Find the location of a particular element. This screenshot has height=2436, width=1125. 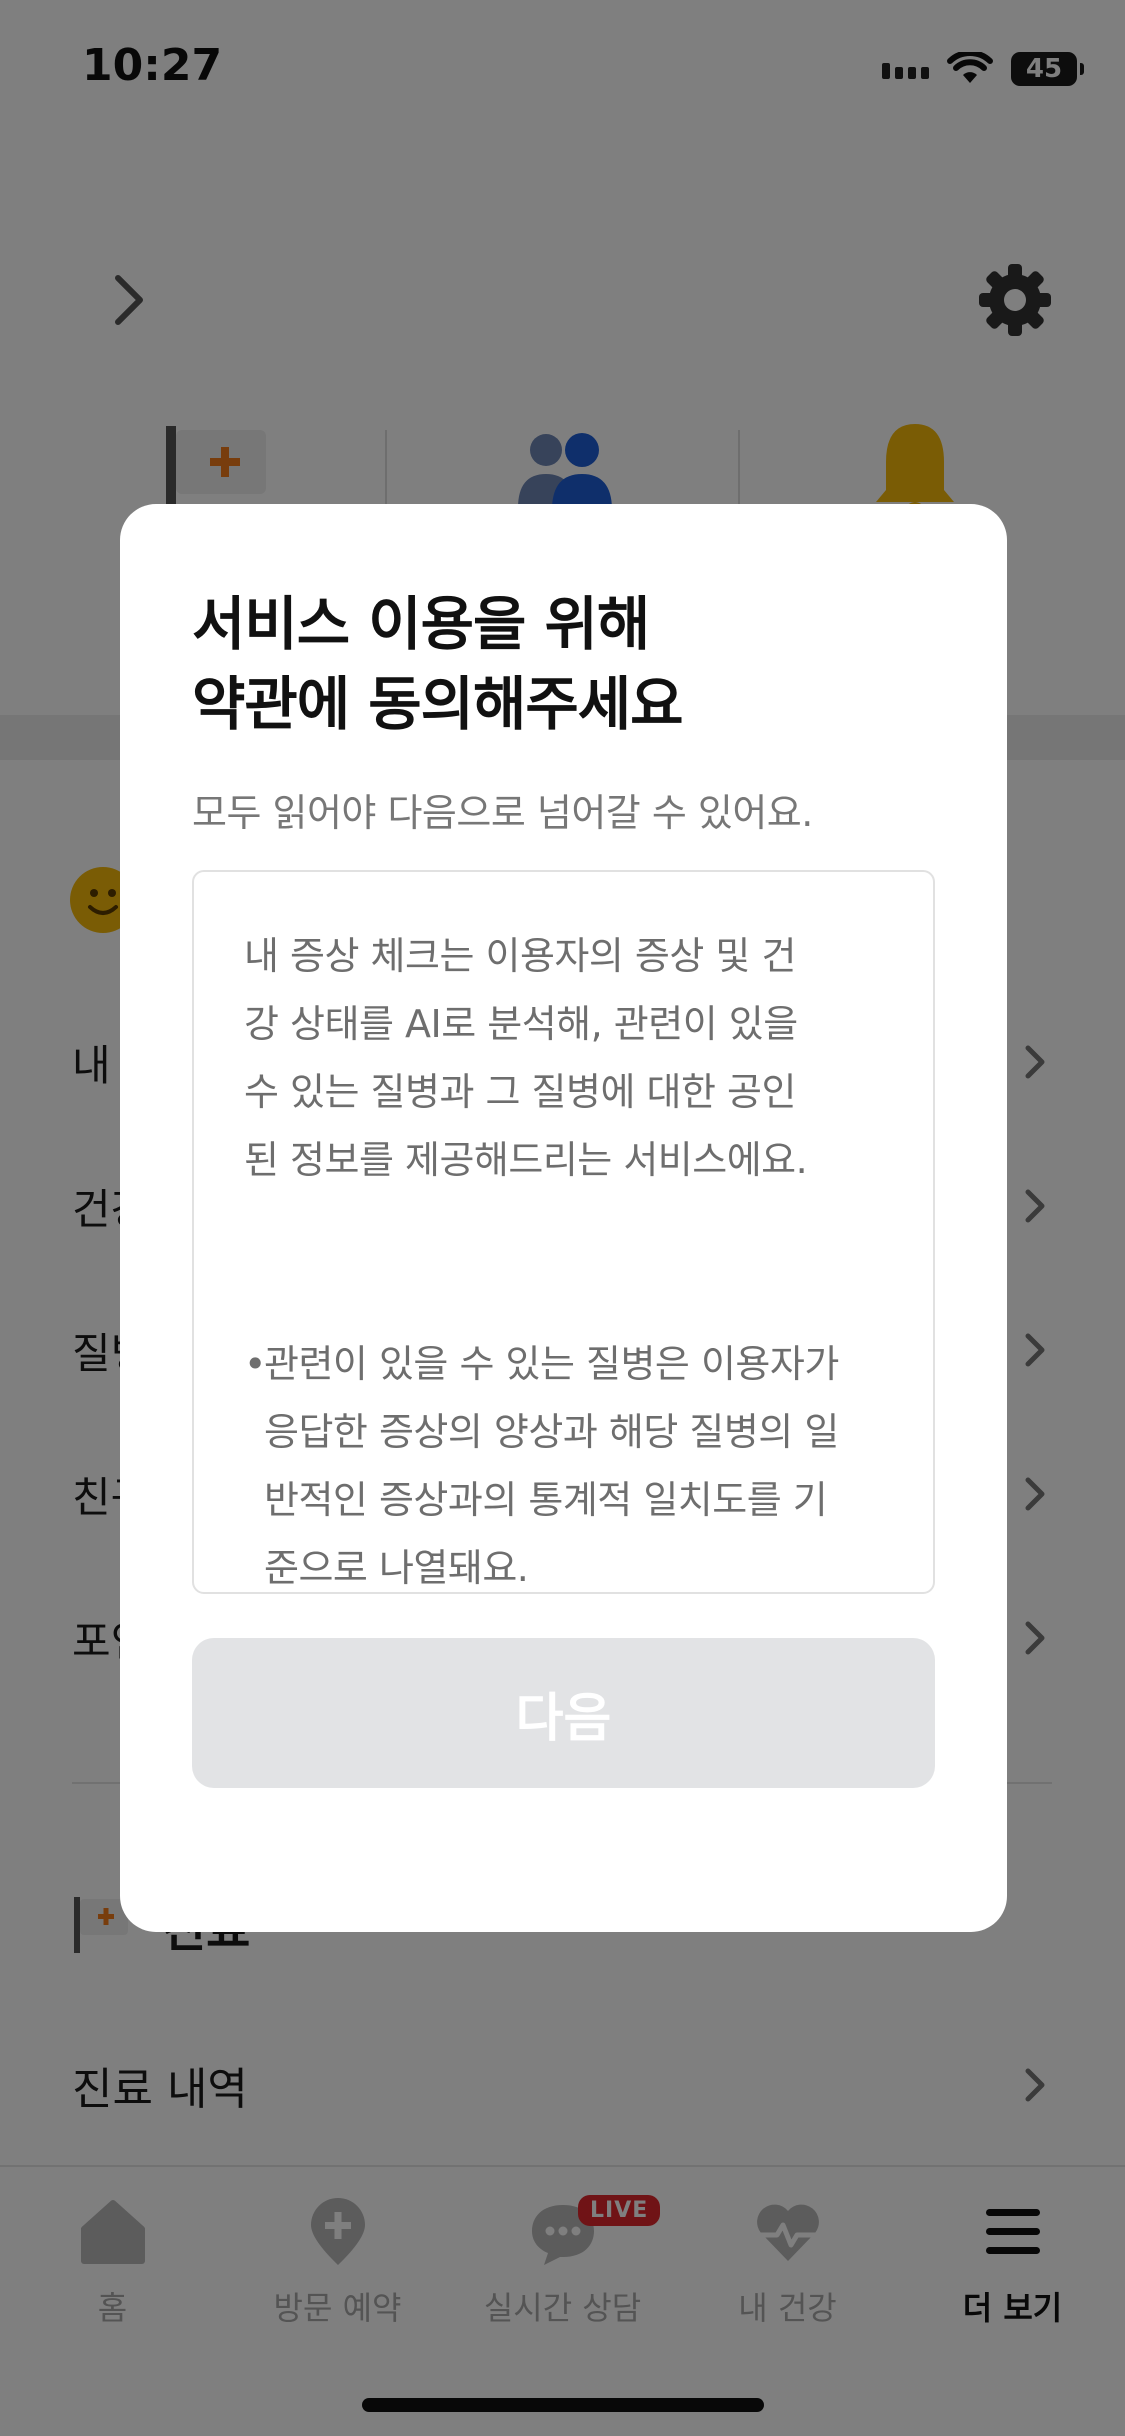

terms-text: 관련이 있을 수 있는 질병은 이용자가 is located at coordinates (551, 1364).